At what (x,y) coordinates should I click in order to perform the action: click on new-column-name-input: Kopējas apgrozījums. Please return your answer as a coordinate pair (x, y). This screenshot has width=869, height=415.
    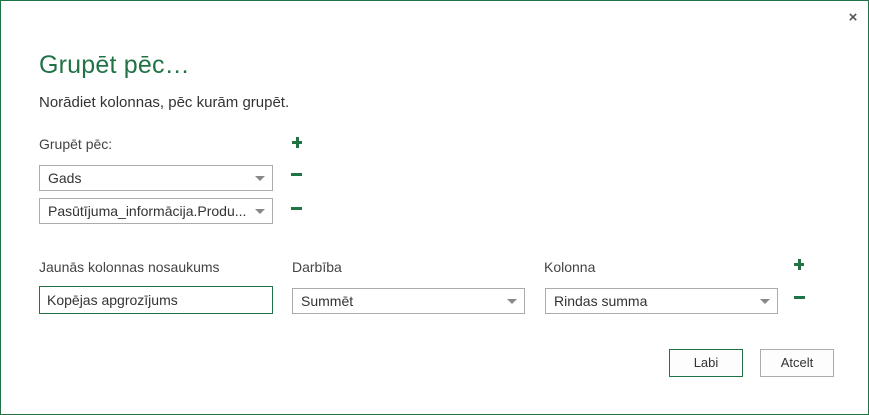
    Looking at the image, I should click on (156, 300).